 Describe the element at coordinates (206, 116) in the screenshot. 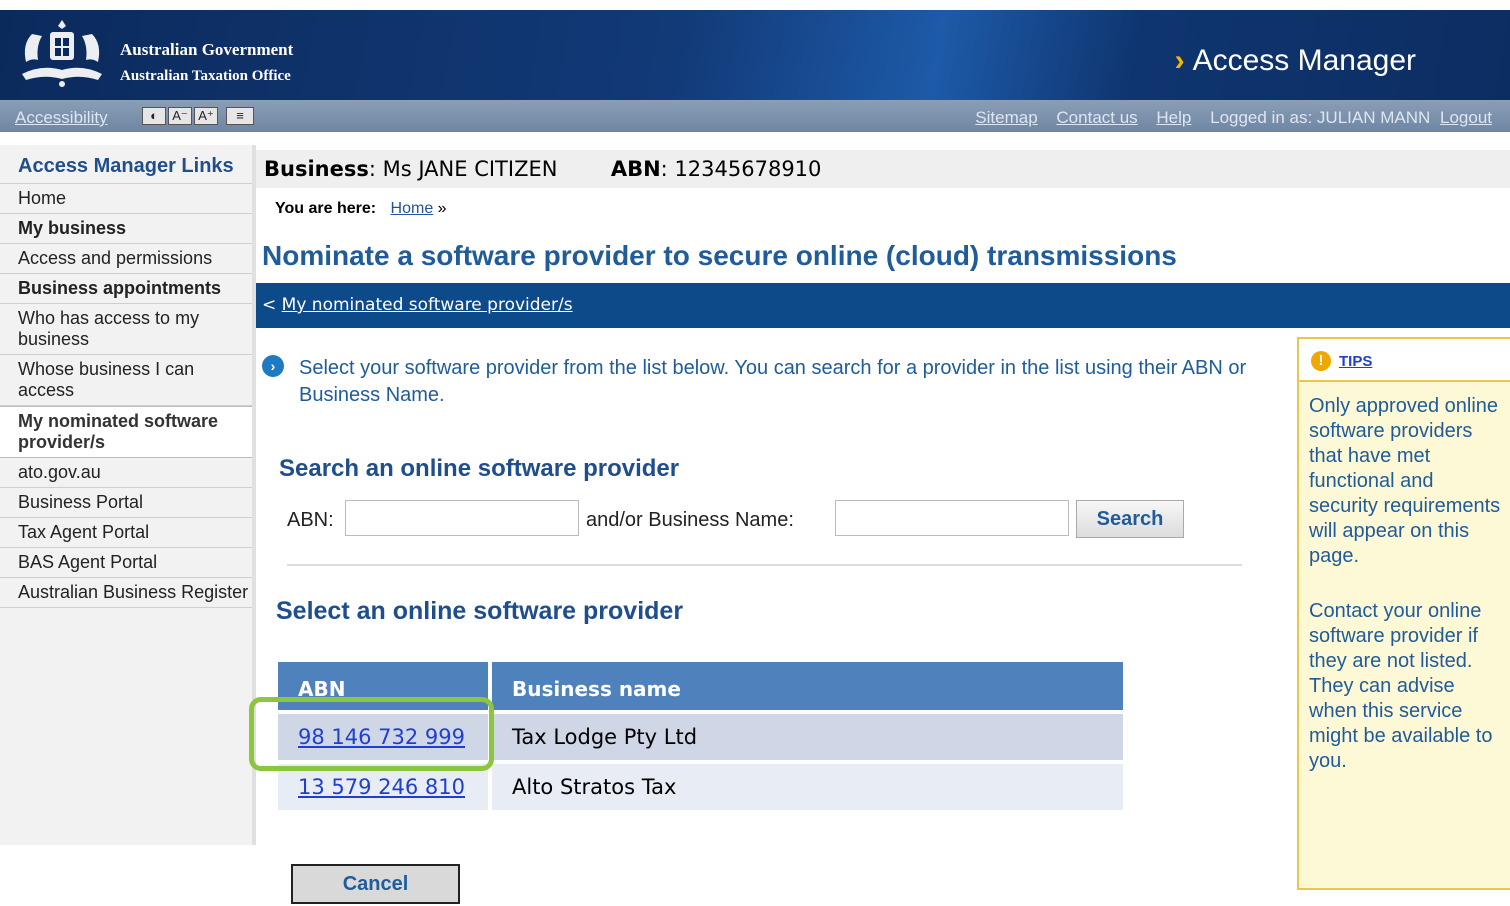

I see `text-larger-icon: A⁺` at that location.